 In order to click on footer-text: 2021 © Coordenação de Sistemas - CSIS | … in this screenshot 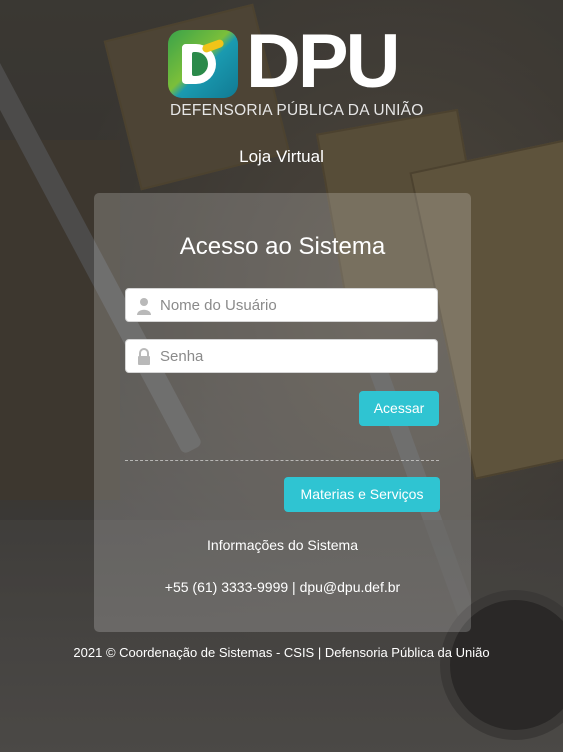, I will do `click(281, 652)`.